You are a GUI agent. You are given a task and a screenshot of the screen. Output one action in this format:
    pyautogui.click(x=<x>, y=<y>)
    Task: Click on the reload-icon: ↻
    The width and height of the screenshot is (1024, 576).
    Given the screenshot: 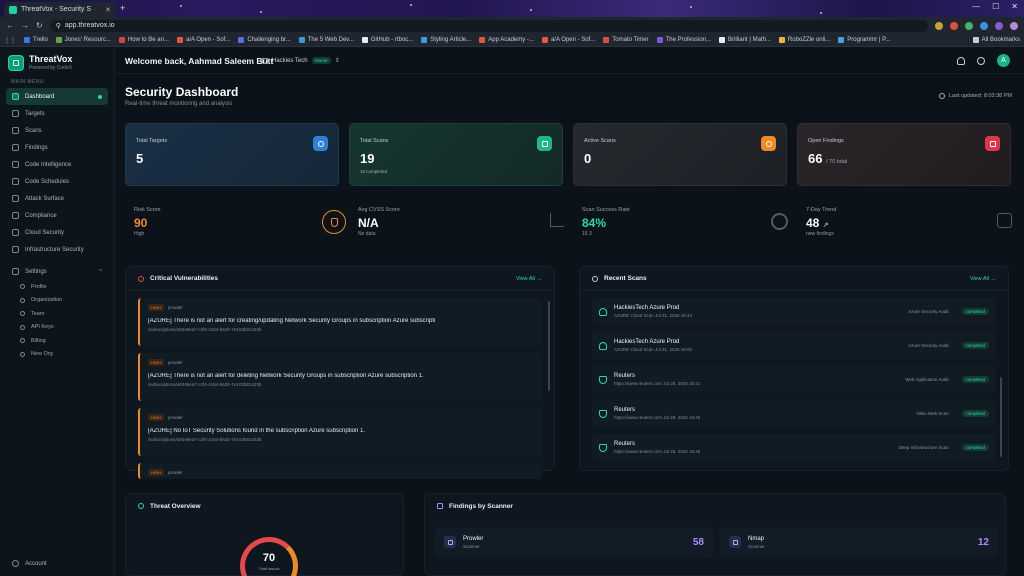 What is the action you would take?
    pyautogui.click(x=39, y=25)
    